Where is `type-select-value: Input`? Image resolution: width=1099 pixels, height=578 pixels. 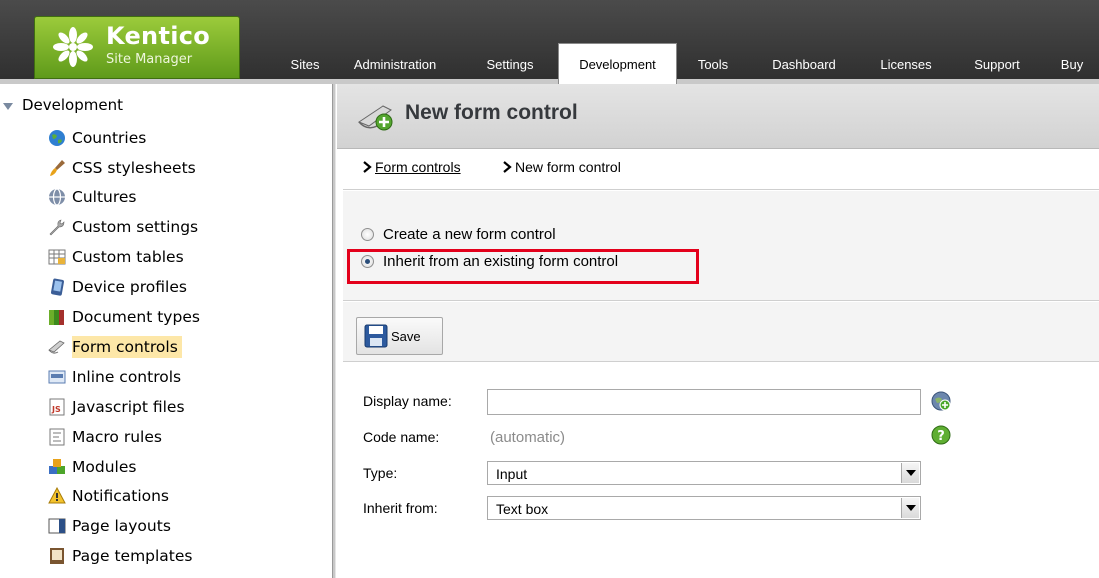
type-select-value: Input is located at coordinates (512, 474).